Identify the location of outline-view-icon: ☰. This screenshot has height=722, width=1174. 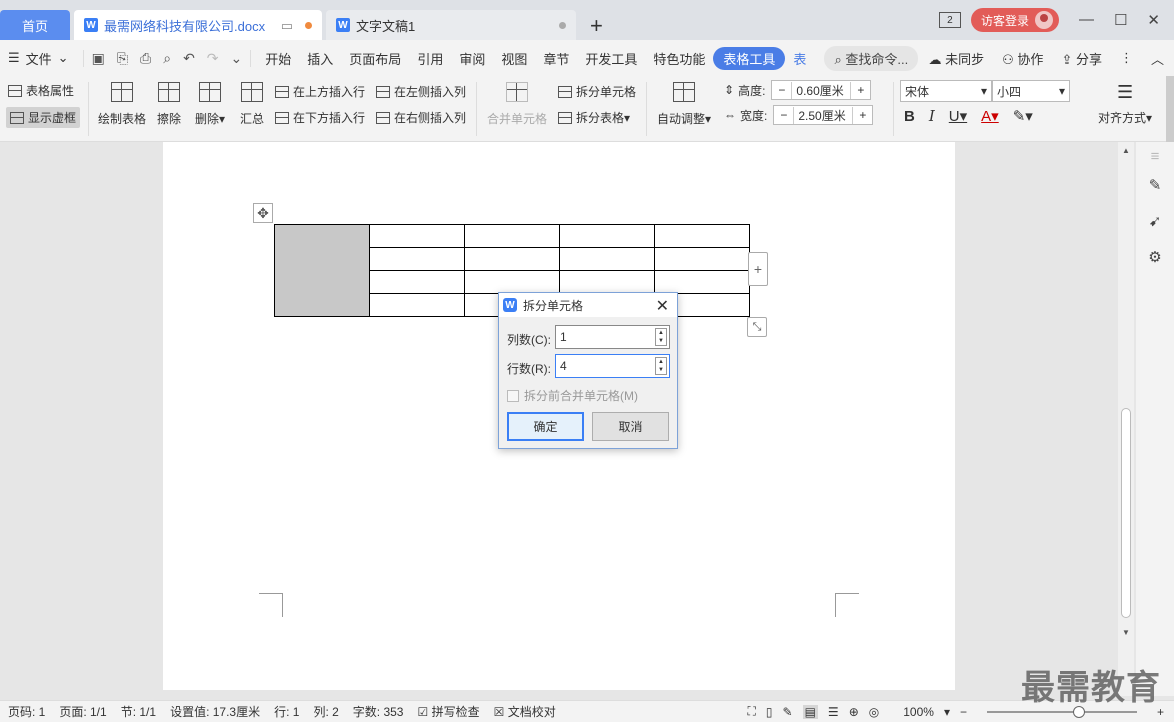
(833, 712).